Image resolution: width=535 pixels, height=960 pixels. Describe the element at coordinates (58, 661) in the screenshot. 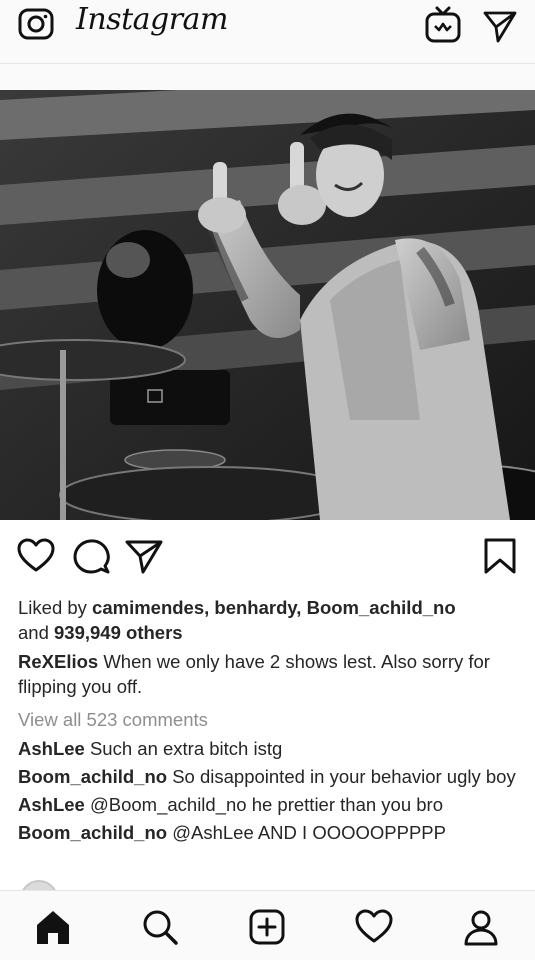

I see `caption-username: ReXElios` at that location.